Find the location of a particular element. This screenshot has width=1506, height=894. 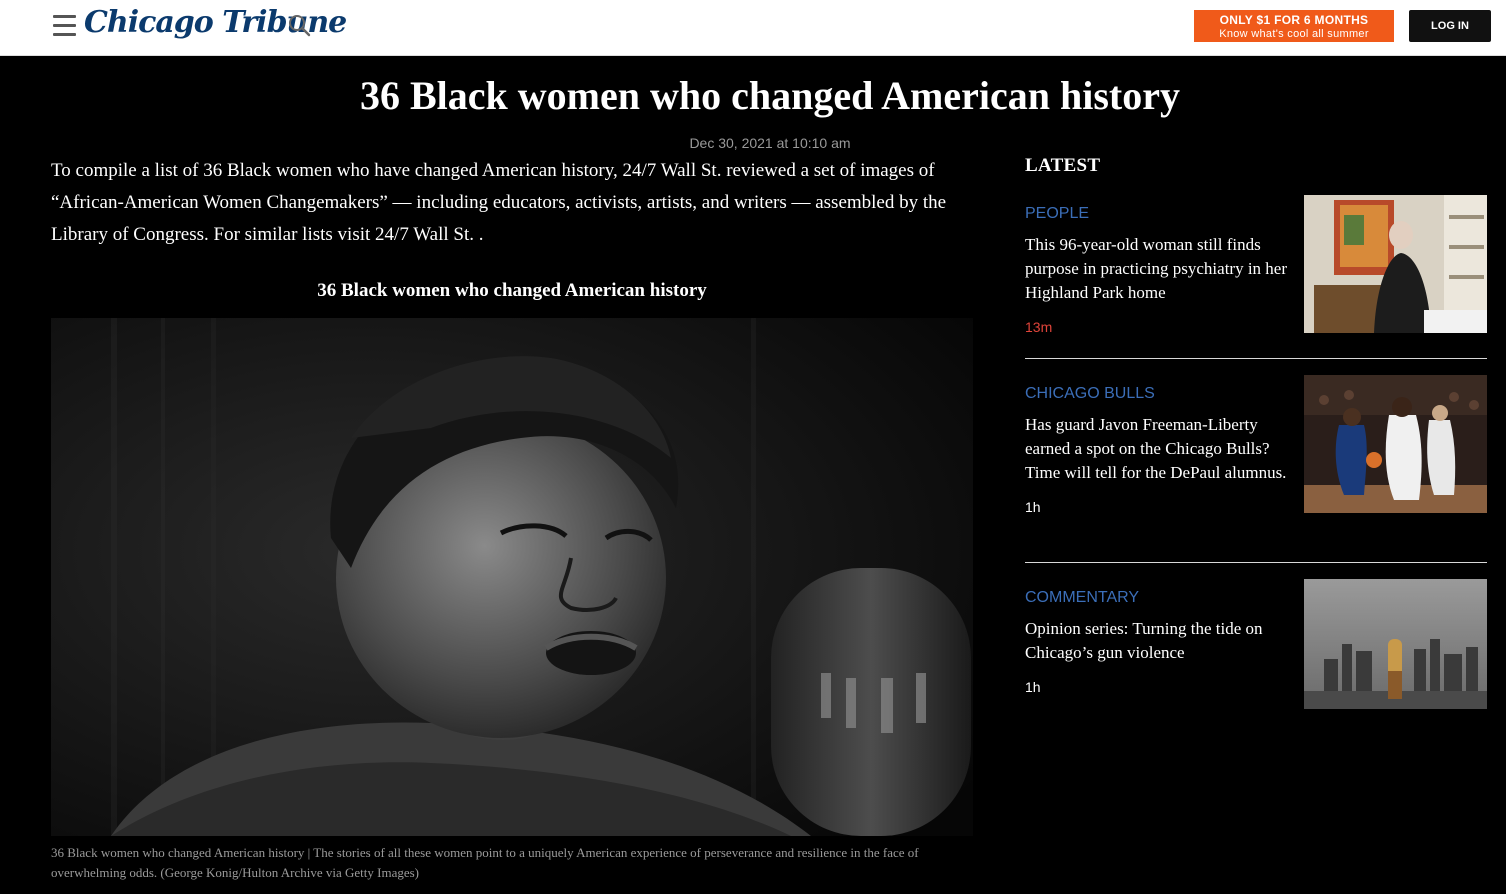

promo-tagline-text: Know what's cool all summer is located at coordinates (1294, 34).